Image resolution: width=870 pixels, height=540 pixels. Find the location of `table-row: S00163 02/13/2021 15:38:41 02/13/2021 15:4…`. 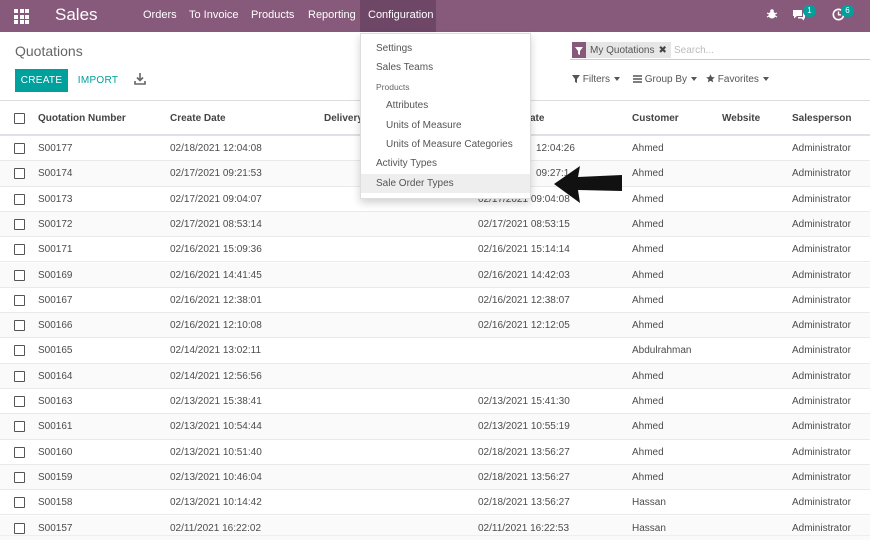

table-row: S00163 02/13/2021 15:38:41 02/13/2021 15:4… is located at coordinates (435, 402).